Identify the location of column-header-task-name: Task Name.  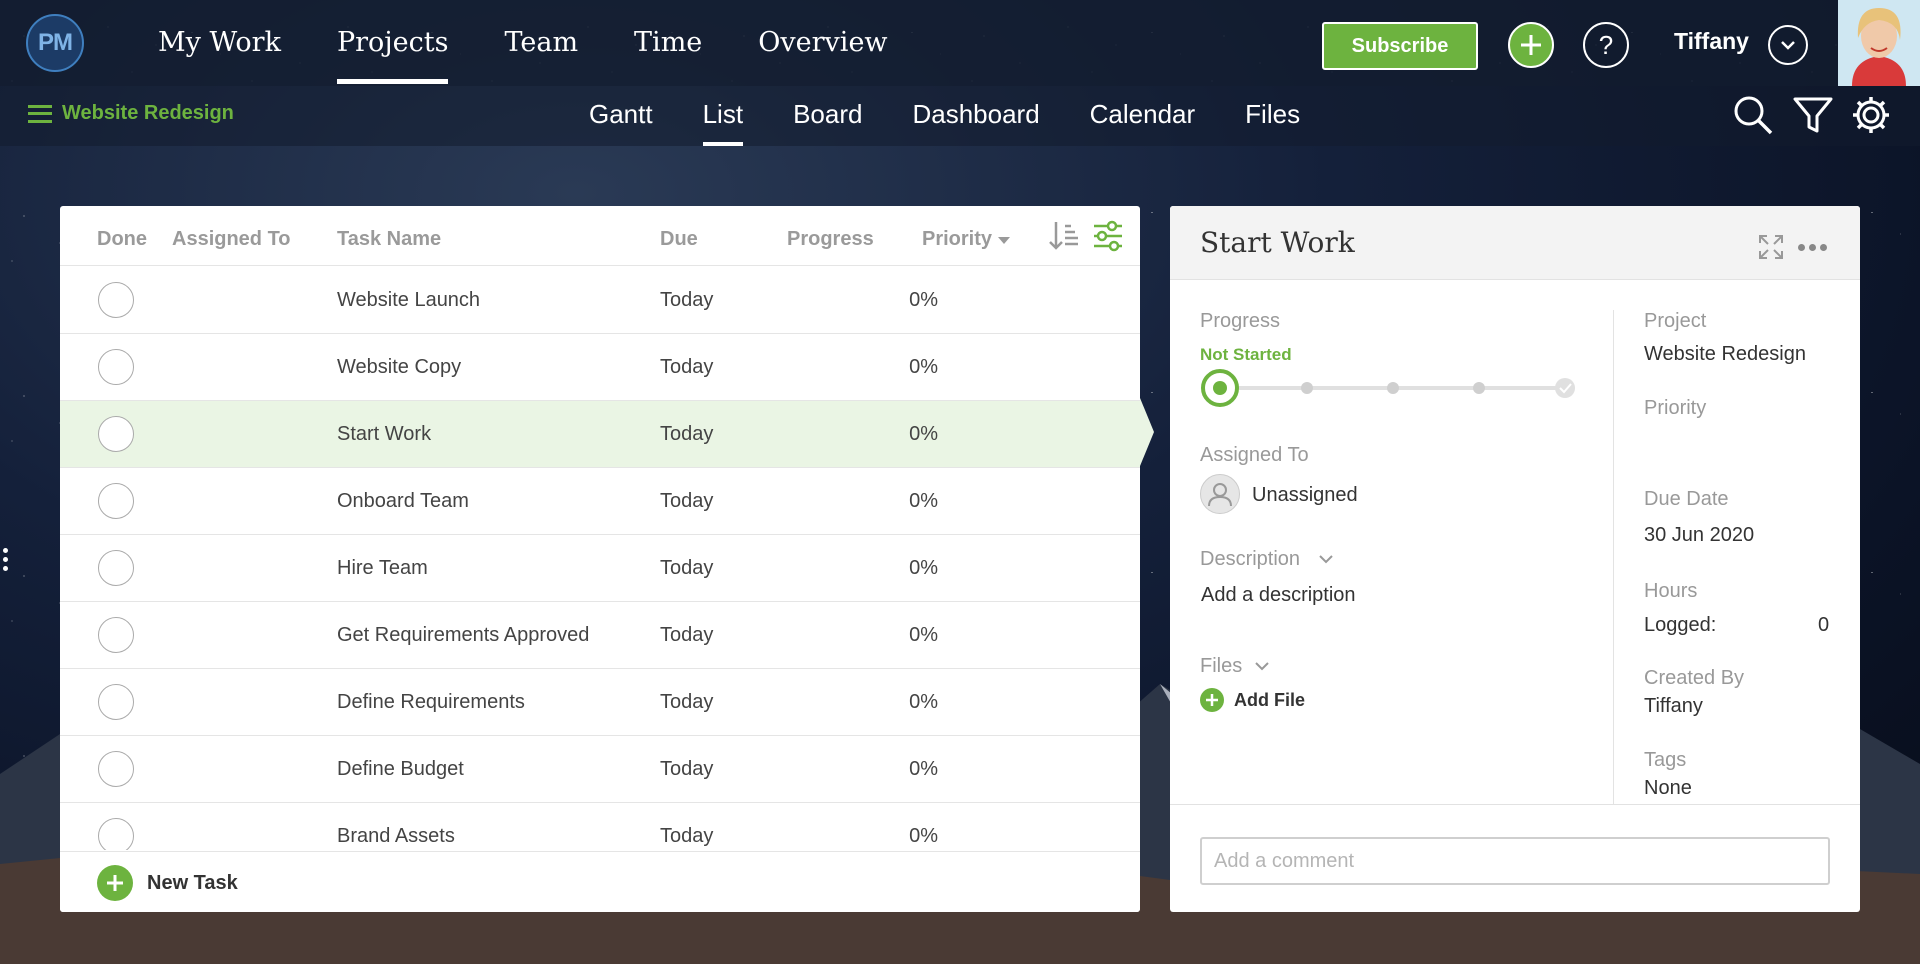
(389, 239).